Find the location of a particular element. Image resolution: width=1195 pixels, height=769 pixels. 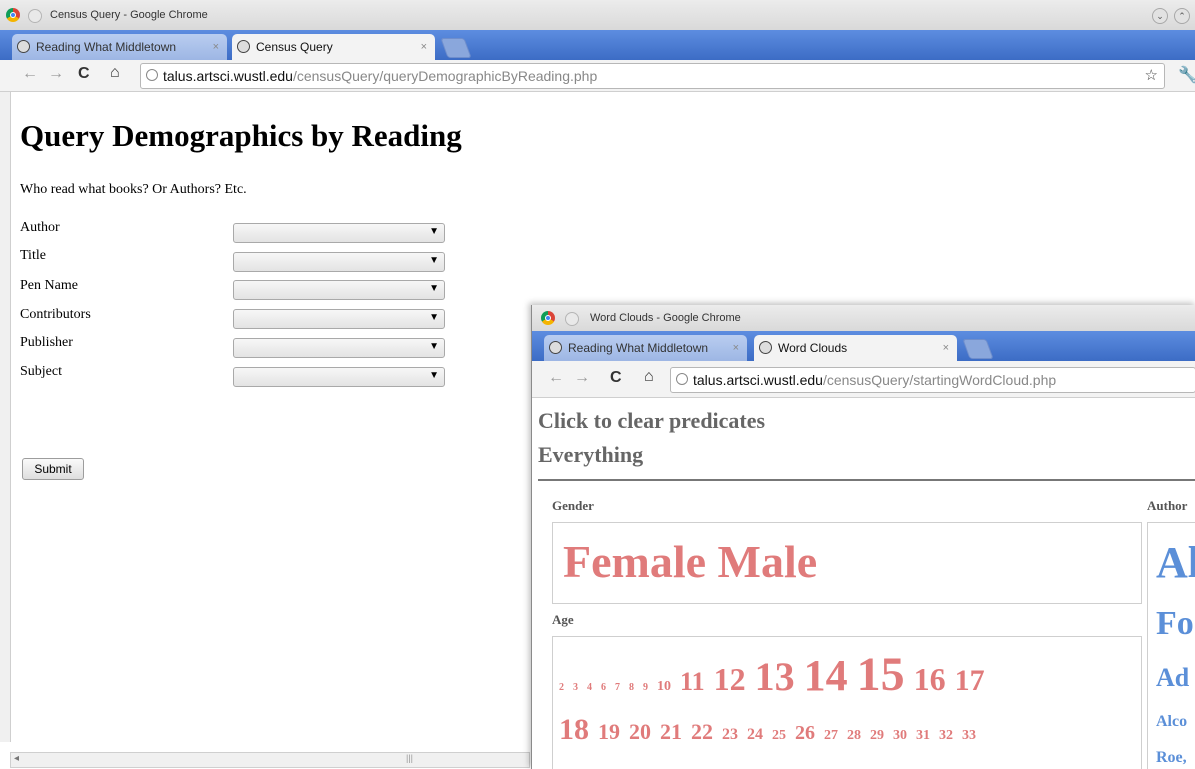

star-icon: ☆ is located at coordinates (1151, 76).